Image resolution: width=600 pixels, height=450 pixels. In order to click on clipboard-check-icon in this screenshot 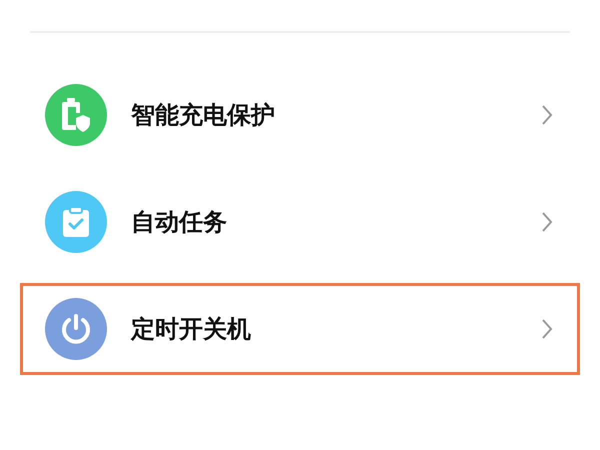, I will do `click(76, 222)`.